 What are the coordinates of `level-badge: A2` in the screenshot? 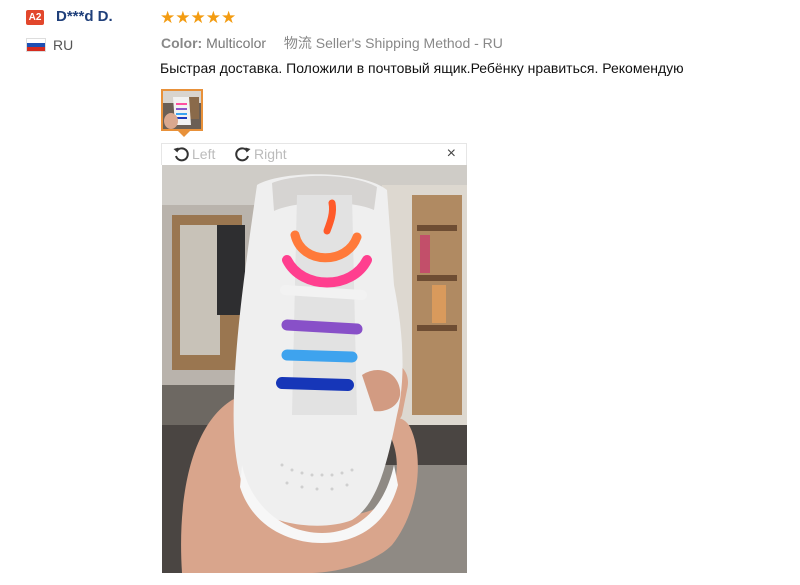 It's located at (35, 17).